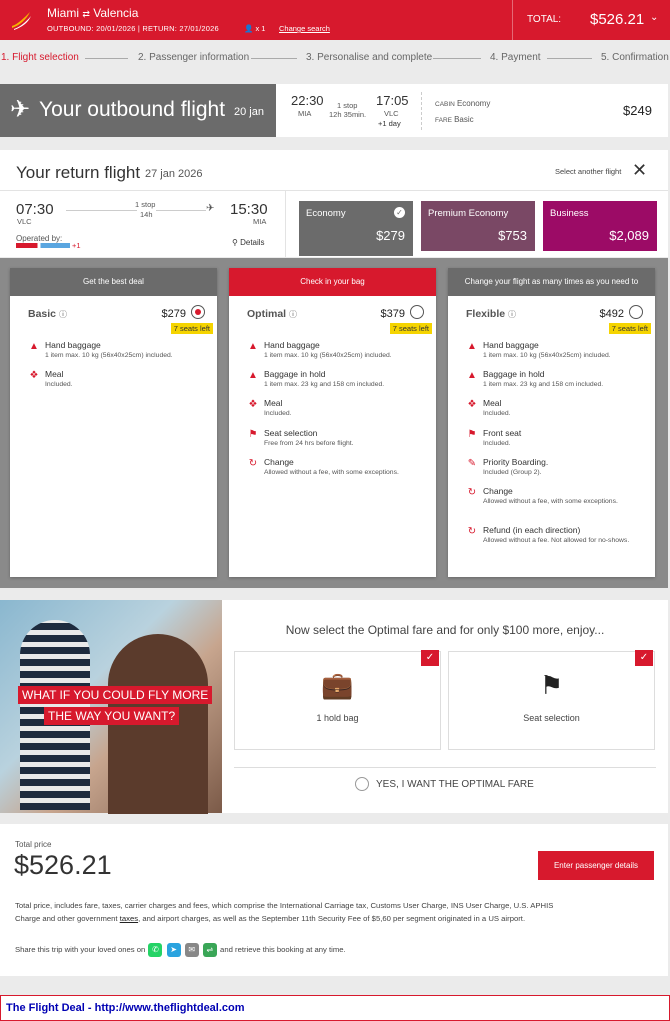 This screenshot has height=1021, width=670. Describe the element at coordinates (285, 224) in the screenshot. I see `return-vertical-divider` at that location.